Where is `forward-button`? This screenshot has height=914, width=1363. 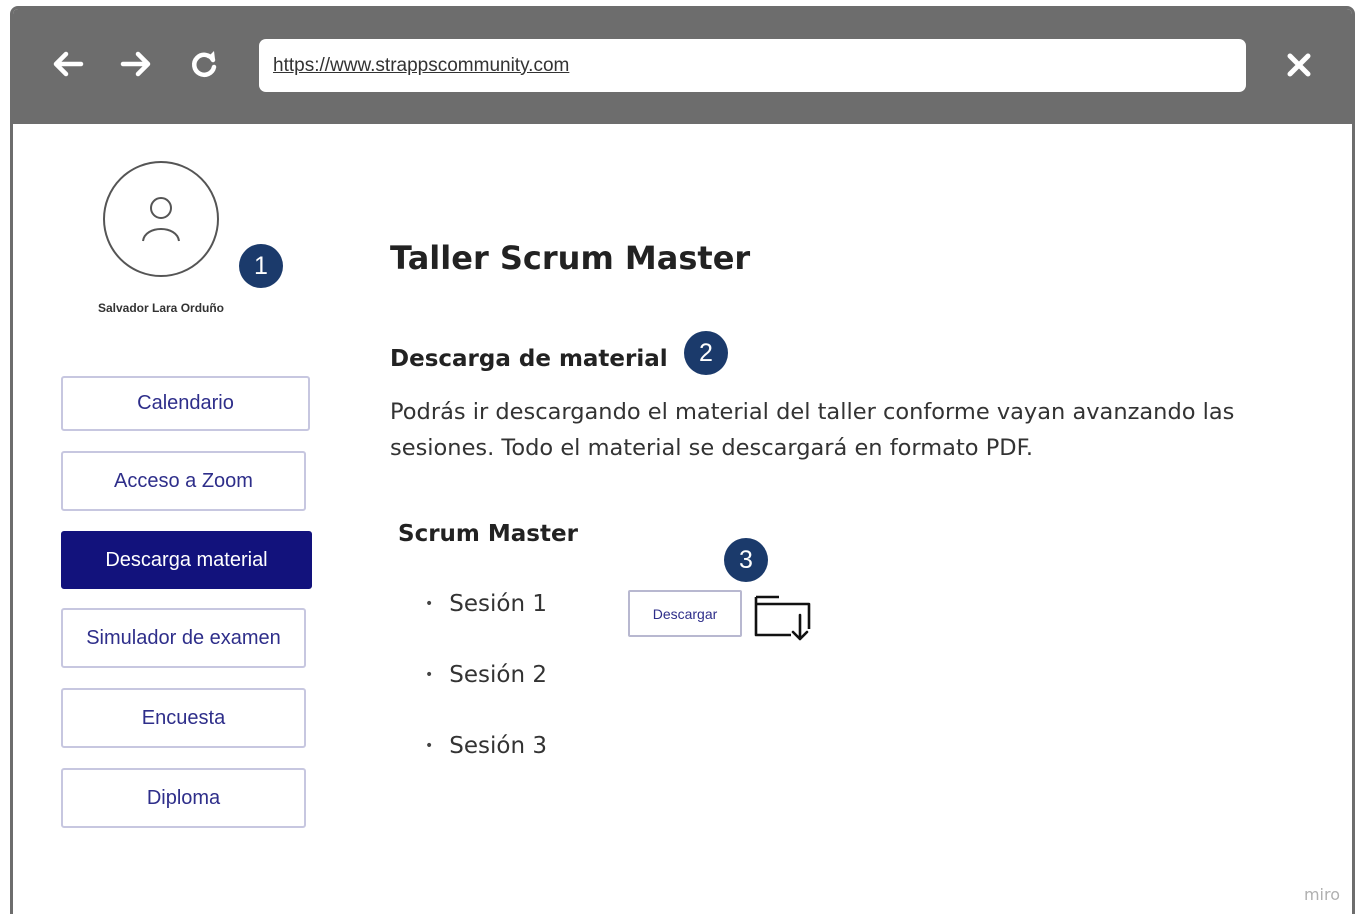
forward-button is located at coordinates (136, 64).